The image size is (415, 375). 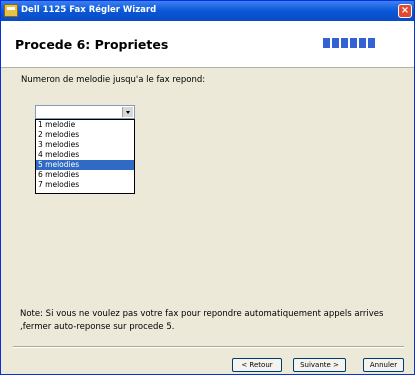 What do you see at coordinates (85, 145) in the screenshot?
I see `option-3-melodies: 3 melodies` at bounding box center [85, 145].